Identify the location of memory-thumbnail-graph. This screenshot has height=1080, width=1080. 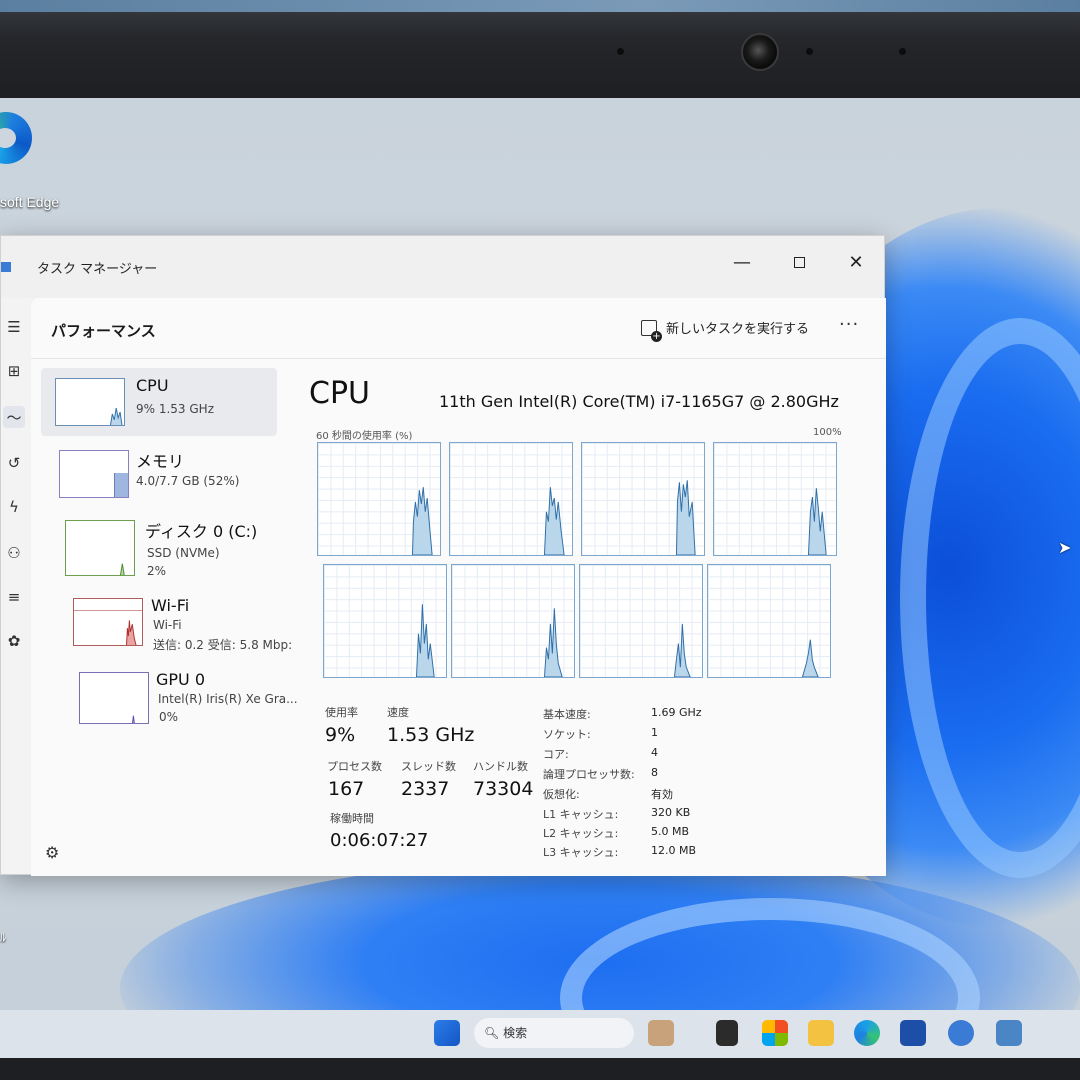
(94, 474).